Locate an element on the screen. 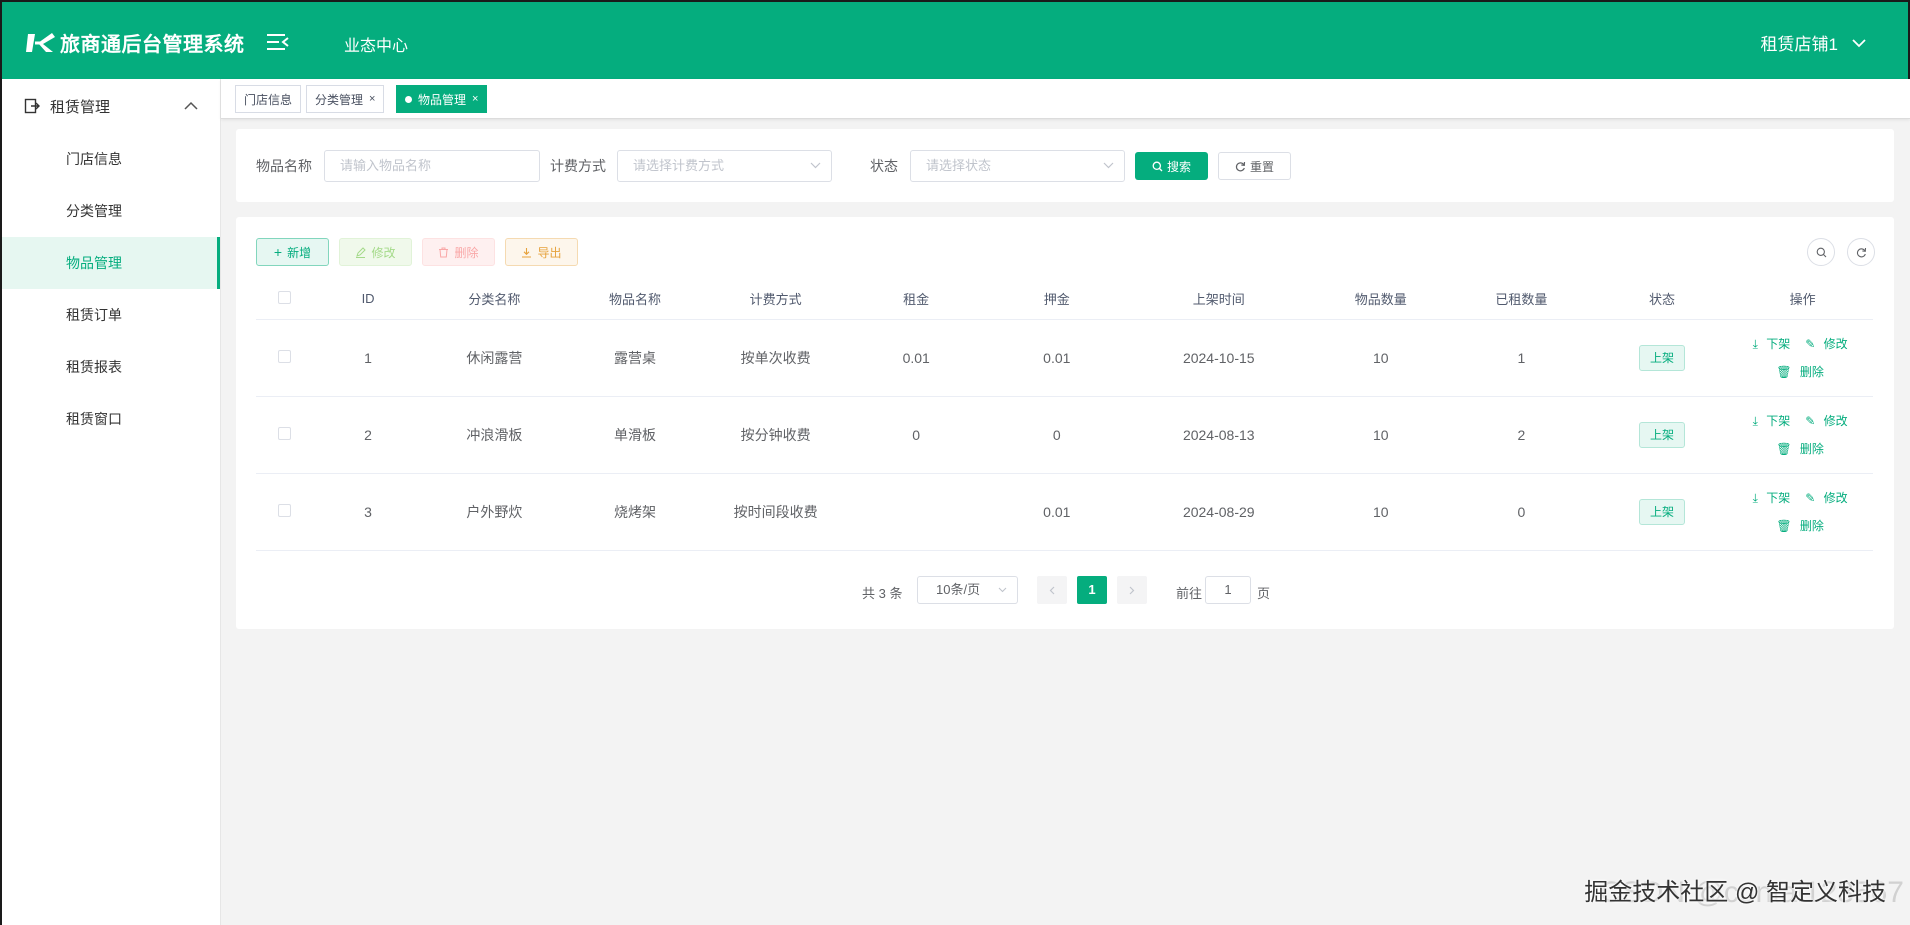  cell-billing: 按单次收费 is located at coordinates (775, 358).